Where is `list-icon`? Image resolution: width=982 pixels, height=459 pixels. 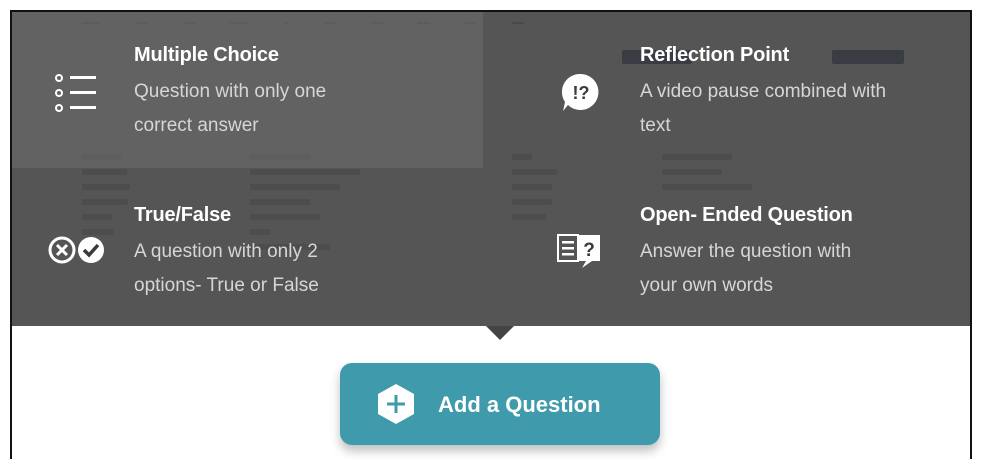 list-icon is located at coordinates (77, 95).